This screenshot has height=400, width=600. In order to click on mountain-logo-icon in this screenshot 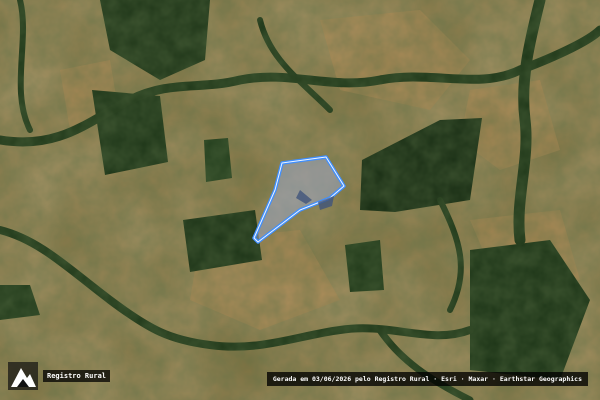, I will do `click(23, 376)`.